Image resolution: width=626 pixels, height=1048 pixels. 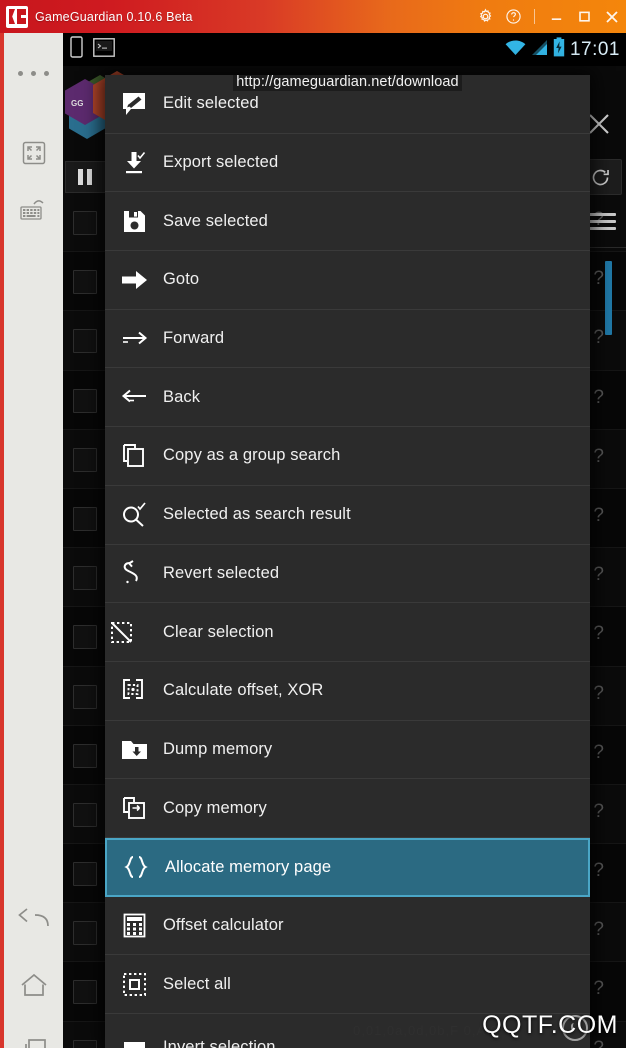 What do you see at coordinates (347, 222) in the screenshot?
I see `menu-item-save-selected: Save selected` at bounding box center [347, 222].